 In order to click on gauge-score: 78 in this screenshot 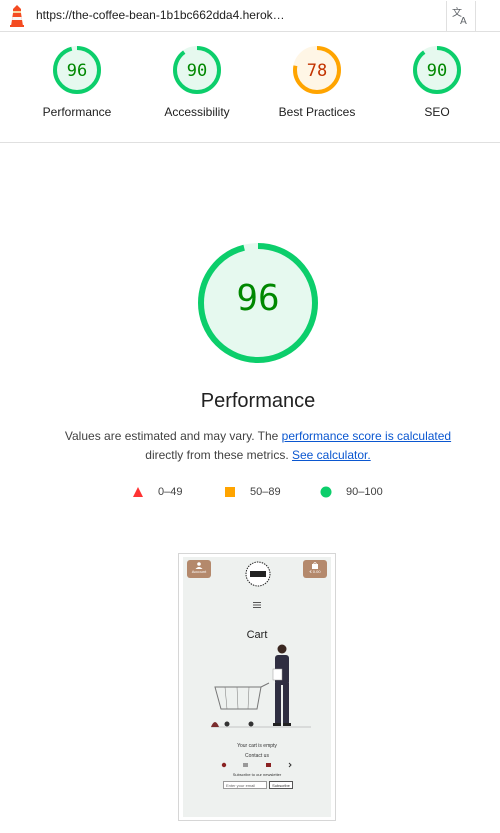, I will do `click(317, 71)`.